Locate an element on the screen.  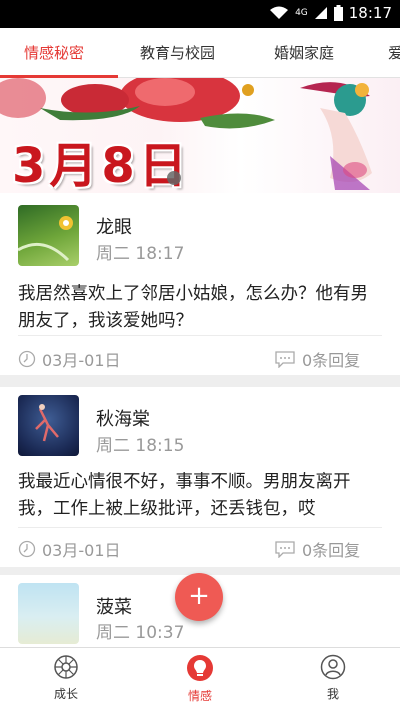
post-content: 我最近心情很不好，事事不顺。男朋友离开我，工作上被上级批评，还丢钱包，哎 is located at coordinates (184, 495).